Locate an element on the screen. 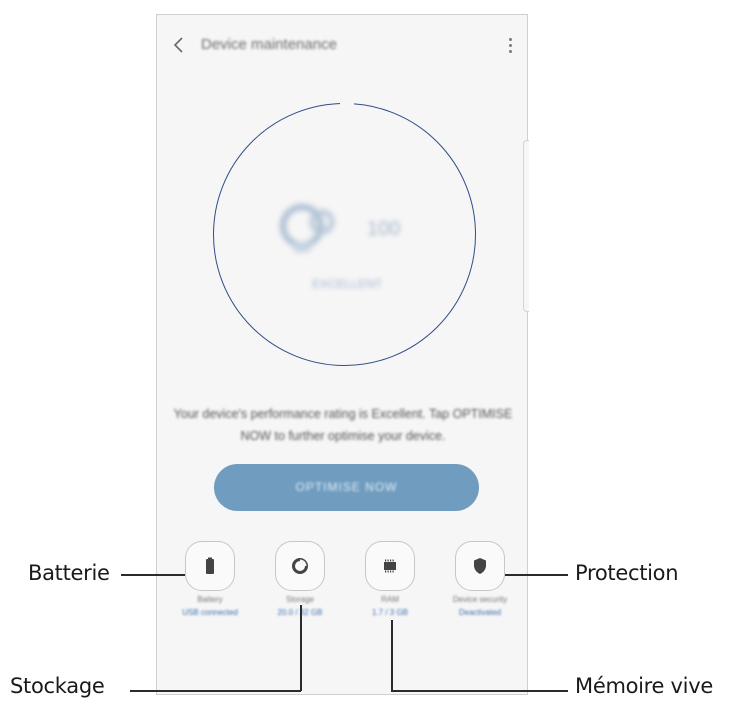 The width and height of the screenshot is (733, 707). security-callout-line is located at coordinates (536, 575).